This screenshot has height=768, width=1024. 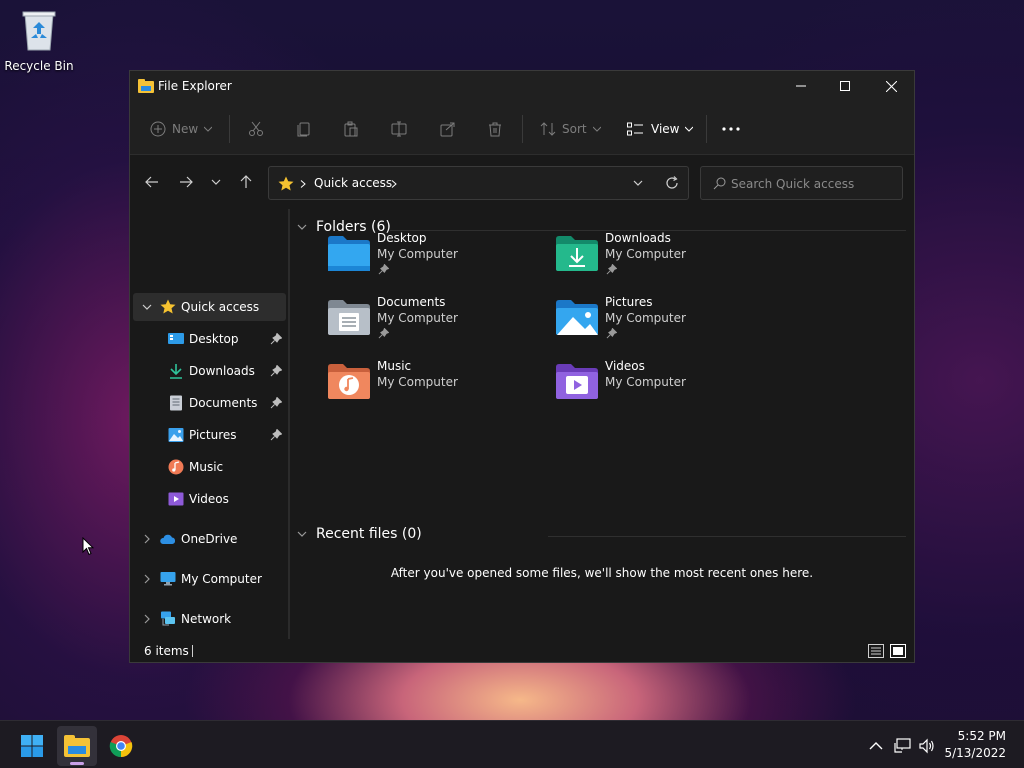 I want to click on copy-button, so click(x=304, y=129).